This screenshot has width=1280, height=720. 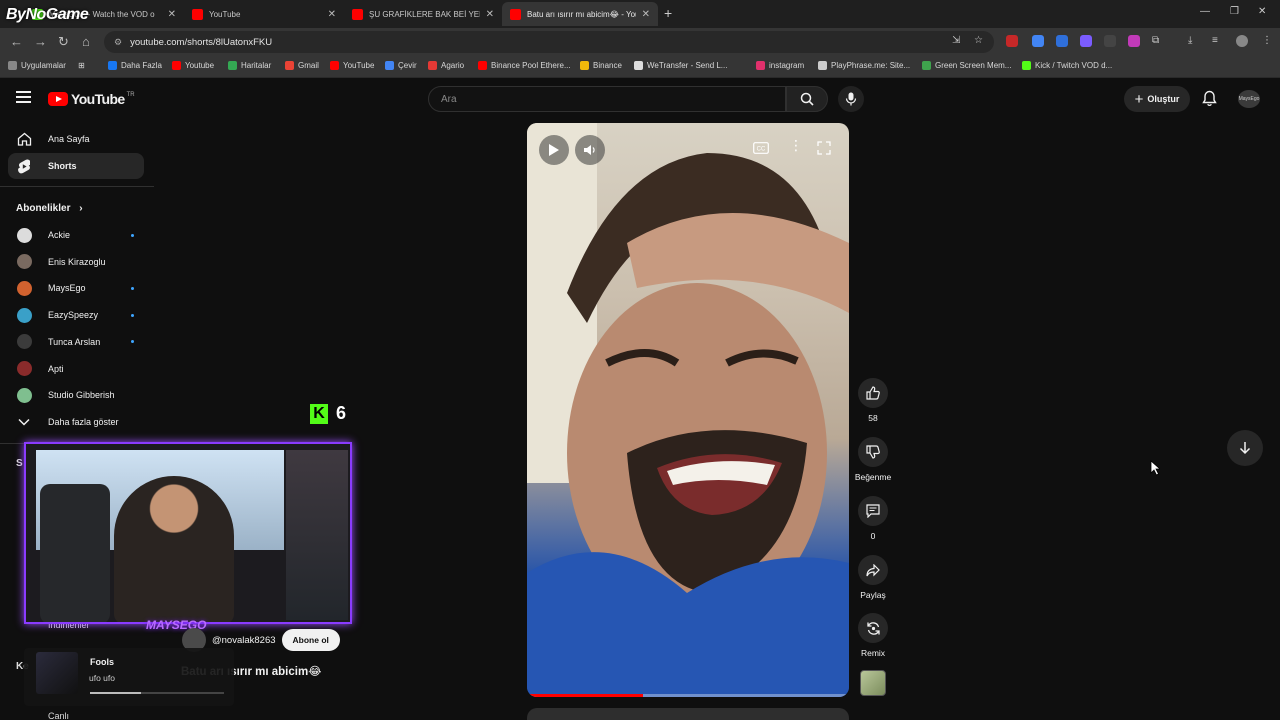 What do you see at coordinates (1157, 99) in the screenshot?
I see `create-button: + Oluştur` at bounding box center [1157, 99].